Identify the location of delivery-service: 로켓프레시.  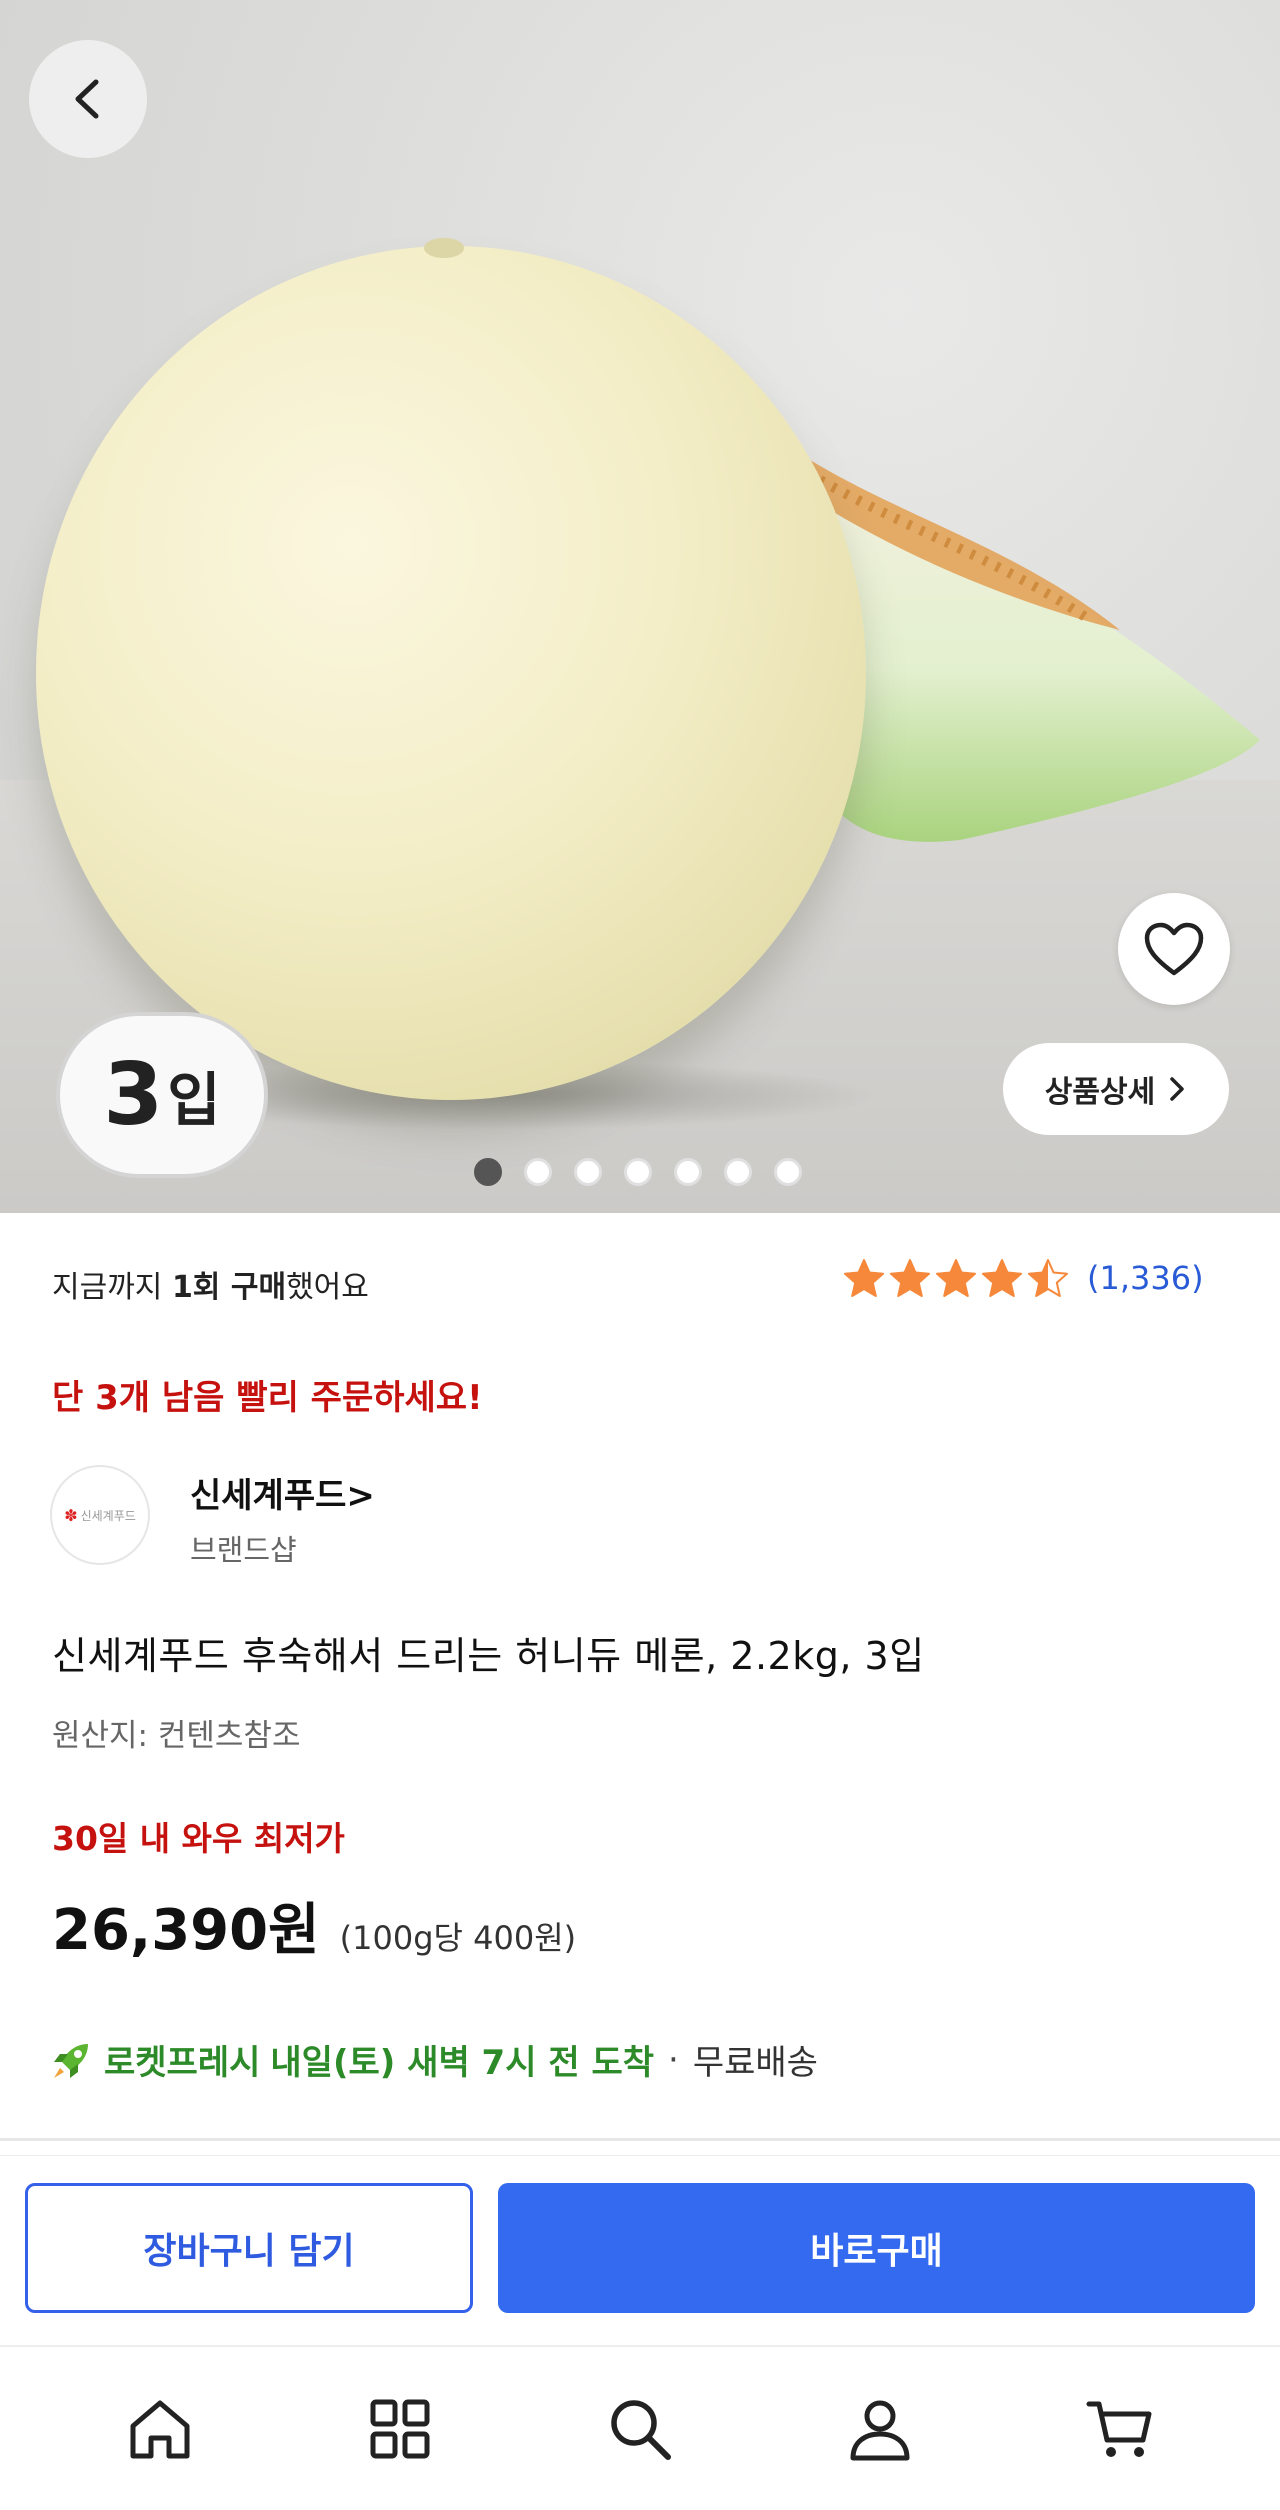
(182, 2063).